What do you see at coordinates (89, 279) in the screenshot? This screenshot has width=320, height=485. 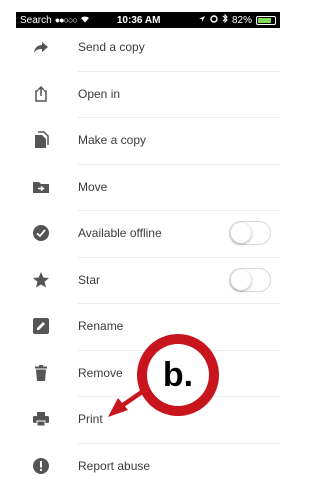 I see `menu-item-label: Star` at bounding box center [89, 279].